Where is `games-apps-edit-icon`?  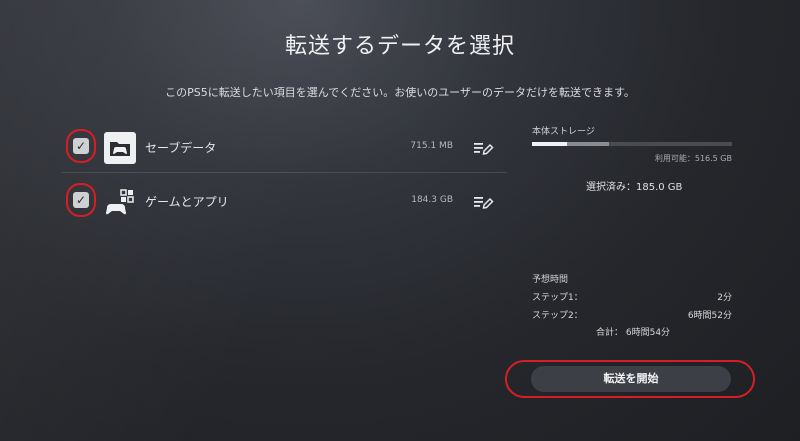
games-apps-edit-icon is located at coordinates (484, 202).